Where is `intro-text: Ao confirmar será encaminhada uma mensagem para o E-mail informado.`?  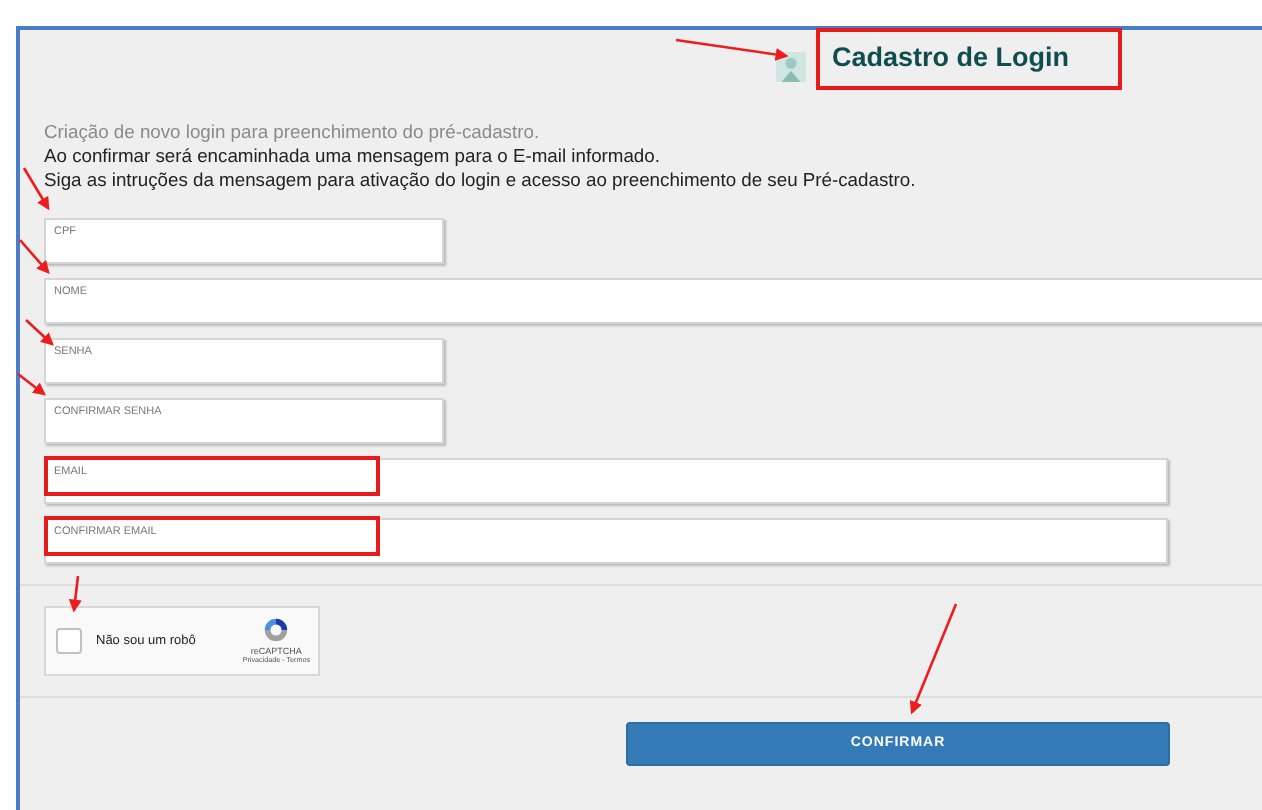
intro-text: Ao confirmar será encaminhada uma mensagem para o E-mail informado. is located at coordinates (353, 156).